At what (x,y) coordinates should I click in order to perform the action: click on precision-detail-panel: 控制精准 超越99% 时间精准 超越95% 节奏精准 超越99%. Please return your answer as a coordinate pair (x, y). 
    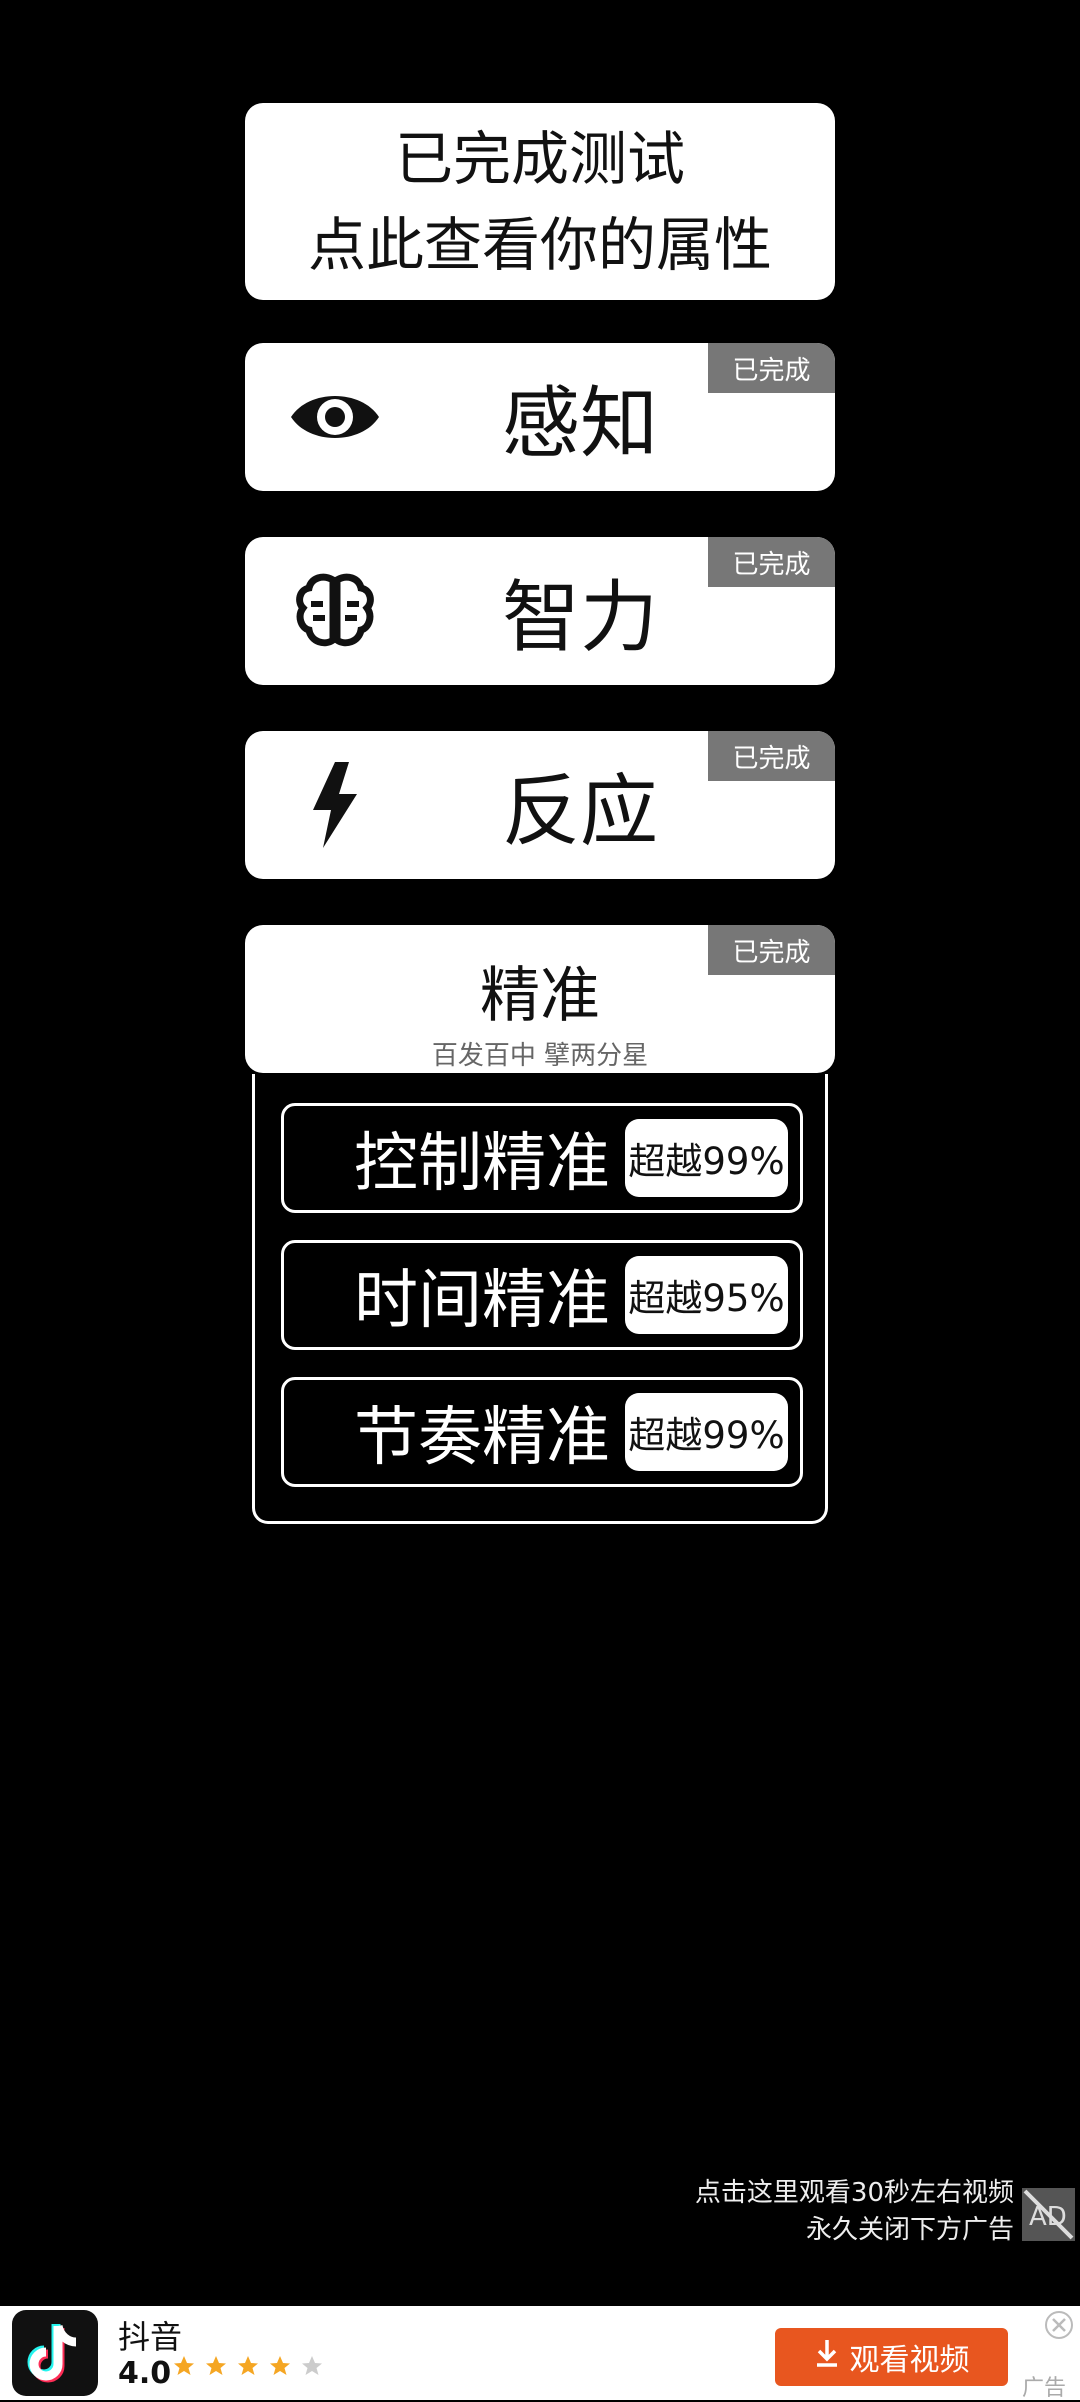
    Looking at the image, I should click on (540, 1299).